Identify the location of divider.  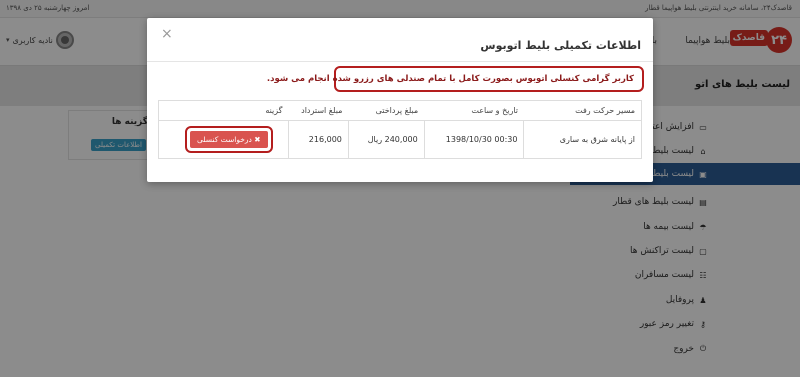
(400, 61).